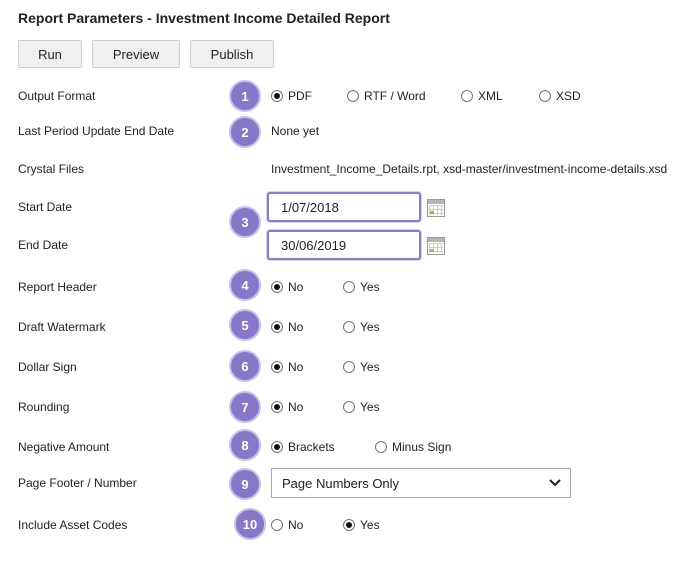 The image size is (700, 582). I want to click on option-label: RTF / Word, so click(395, 96).